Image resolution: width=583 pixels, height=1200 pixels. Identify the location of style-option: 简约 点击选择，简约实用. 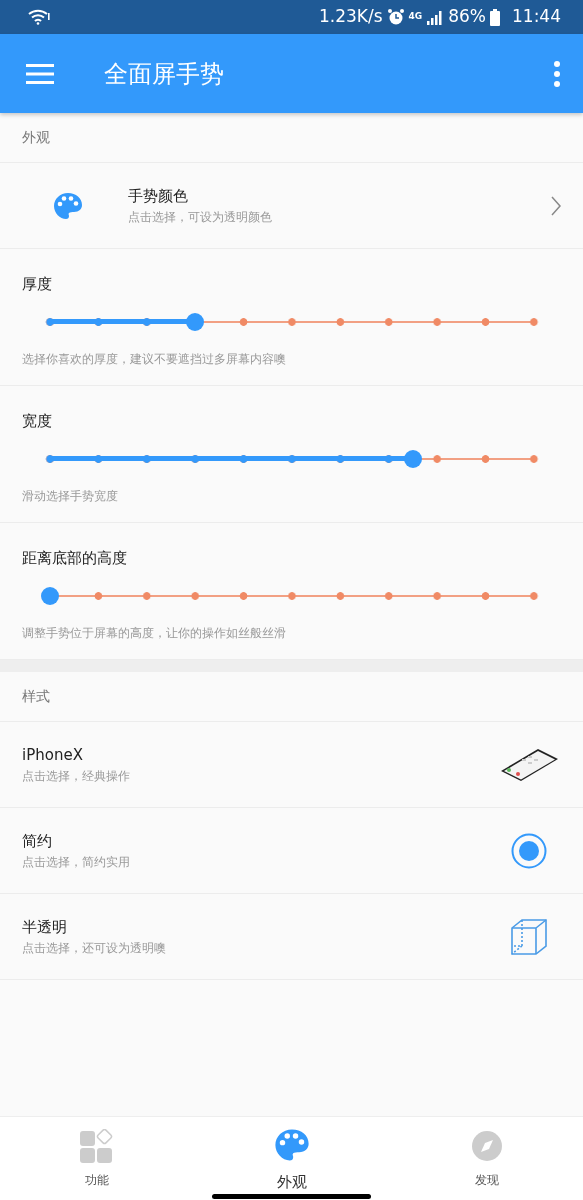
(291, 851).